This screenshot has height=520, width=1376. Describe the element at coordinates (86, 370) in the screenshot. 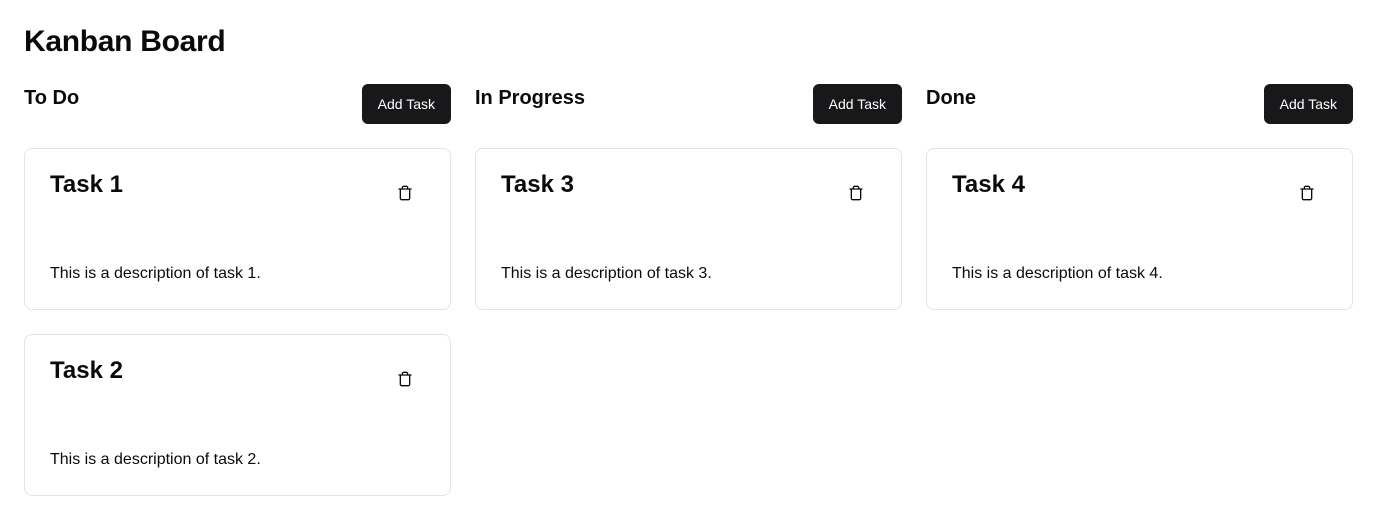

I see `task-title: Task 2` at that location.